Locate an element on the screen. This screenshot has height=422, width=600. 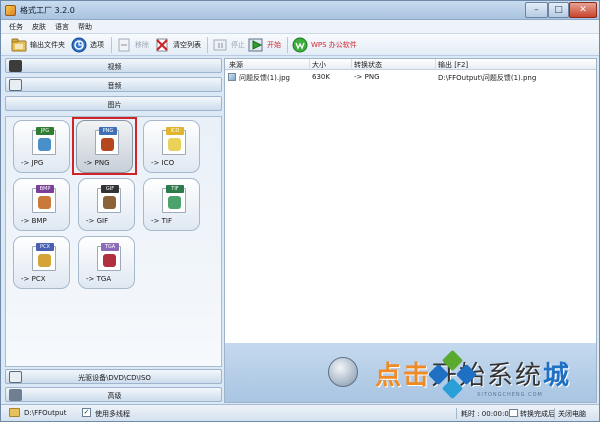
format-pcx-label: -> PCX is located at coordinates (33, 279).